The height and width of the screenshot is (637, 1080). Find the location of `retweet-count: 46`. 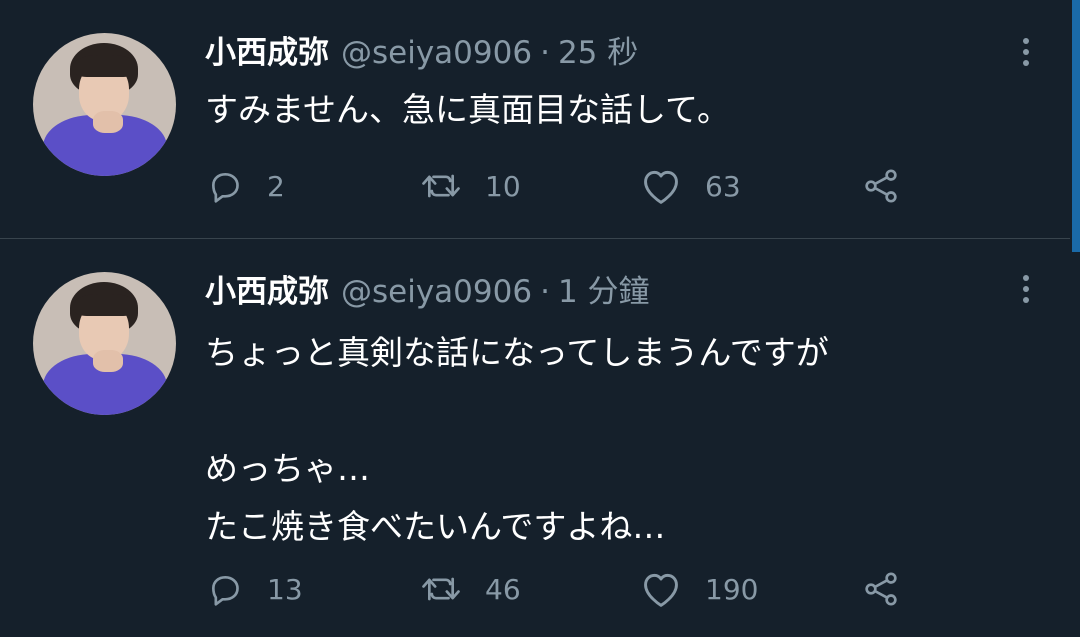

retweet-count: 46 is located at coordinates (503, 589).